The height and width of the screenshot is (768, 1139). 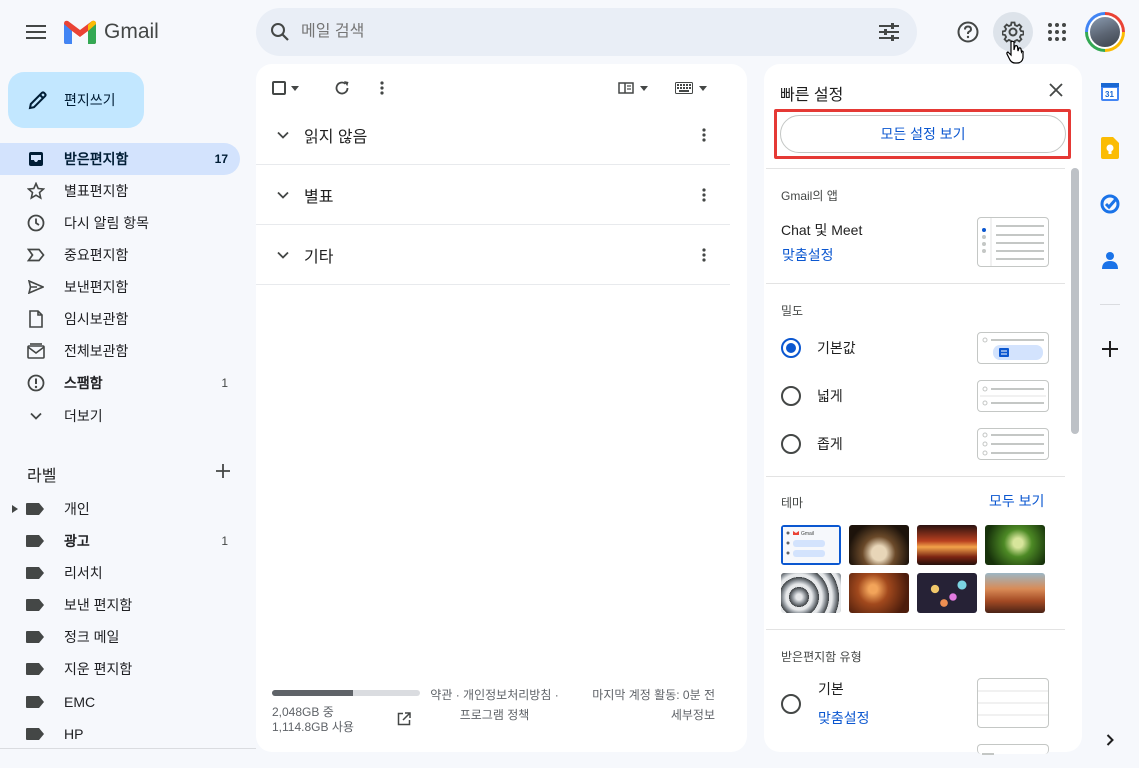 I want to click on open-external-icon, so click(x=404, y=719).